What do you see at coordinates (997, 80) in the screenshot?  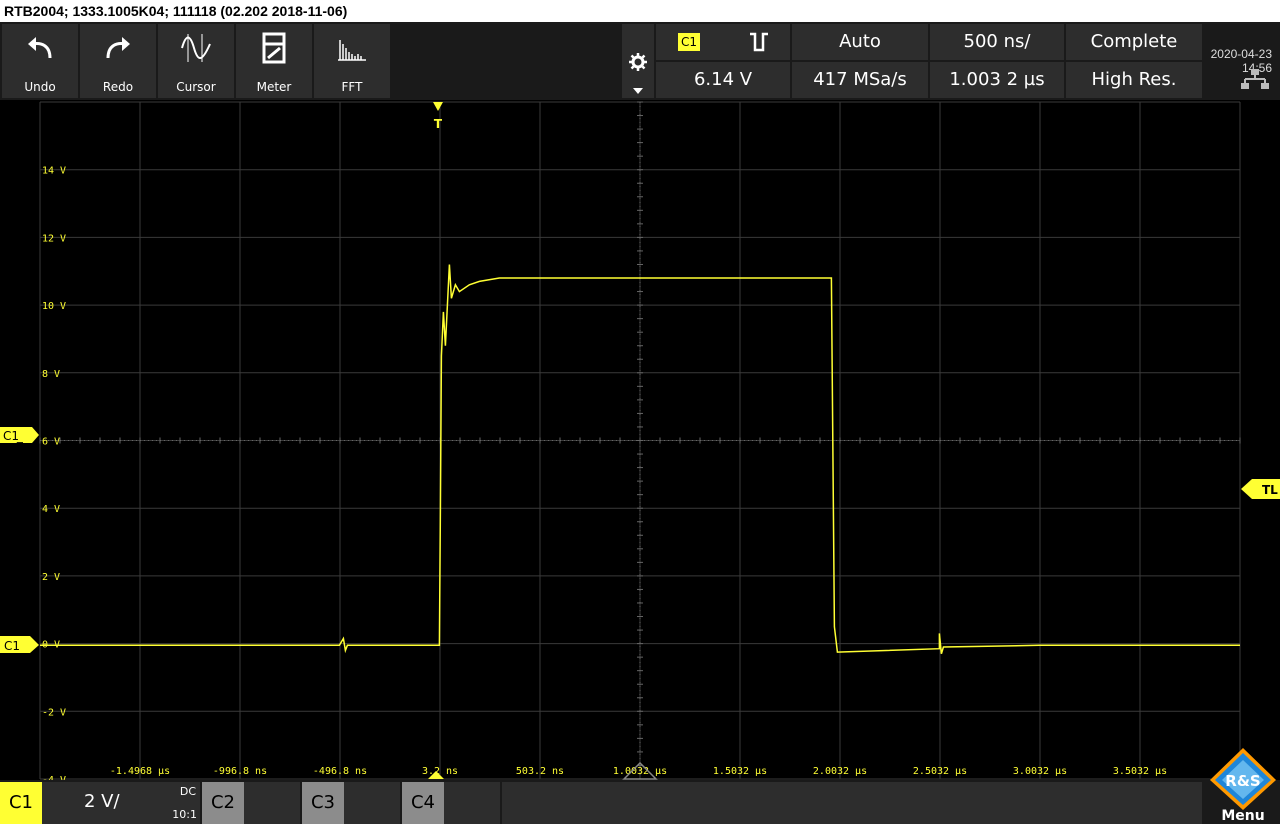 I see `trigger-offset: 1.003 2 µs` at bounding box center [997, 80].